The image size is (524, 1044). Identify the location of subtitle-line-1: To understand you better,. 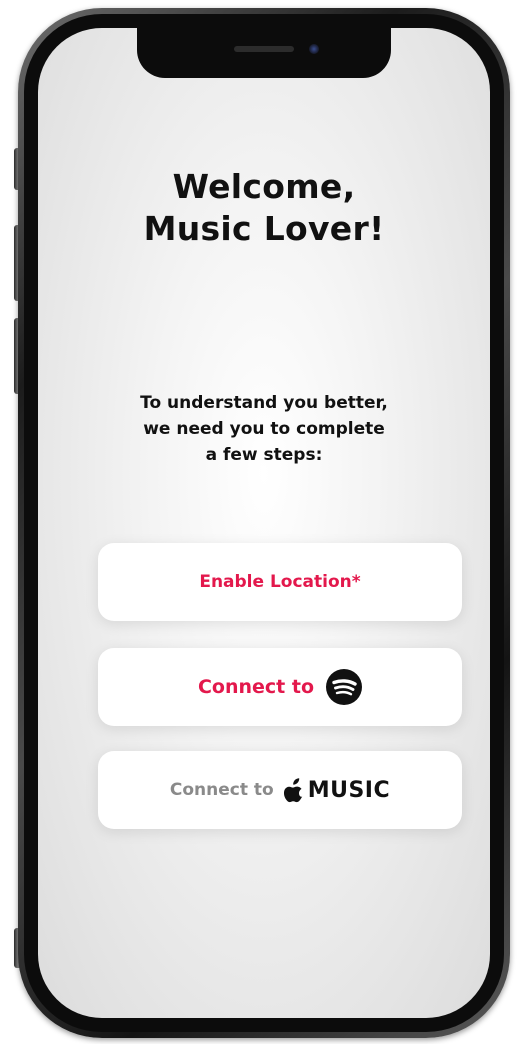
(264, 403).